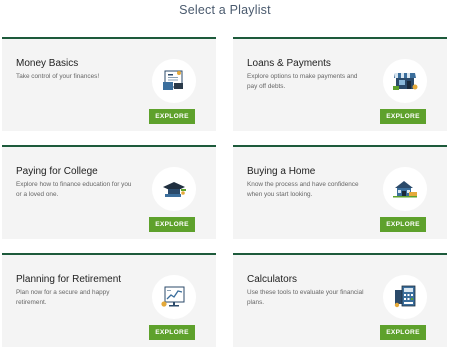 The width and height of the screenshot is (450, 351). What do you see at coordinates (272, 279) in the screenshot?
I see `card-title: Calculators` at bounding box center [272, 279].